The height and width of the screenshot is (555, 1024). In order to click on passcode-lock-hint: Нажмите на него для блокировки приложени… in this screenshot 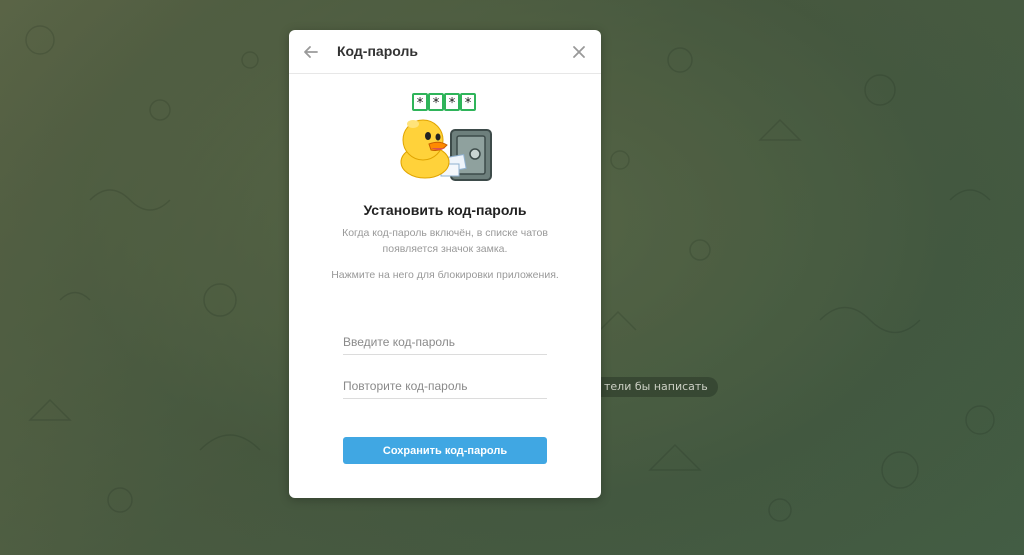, I will do `click(445, 275)`.